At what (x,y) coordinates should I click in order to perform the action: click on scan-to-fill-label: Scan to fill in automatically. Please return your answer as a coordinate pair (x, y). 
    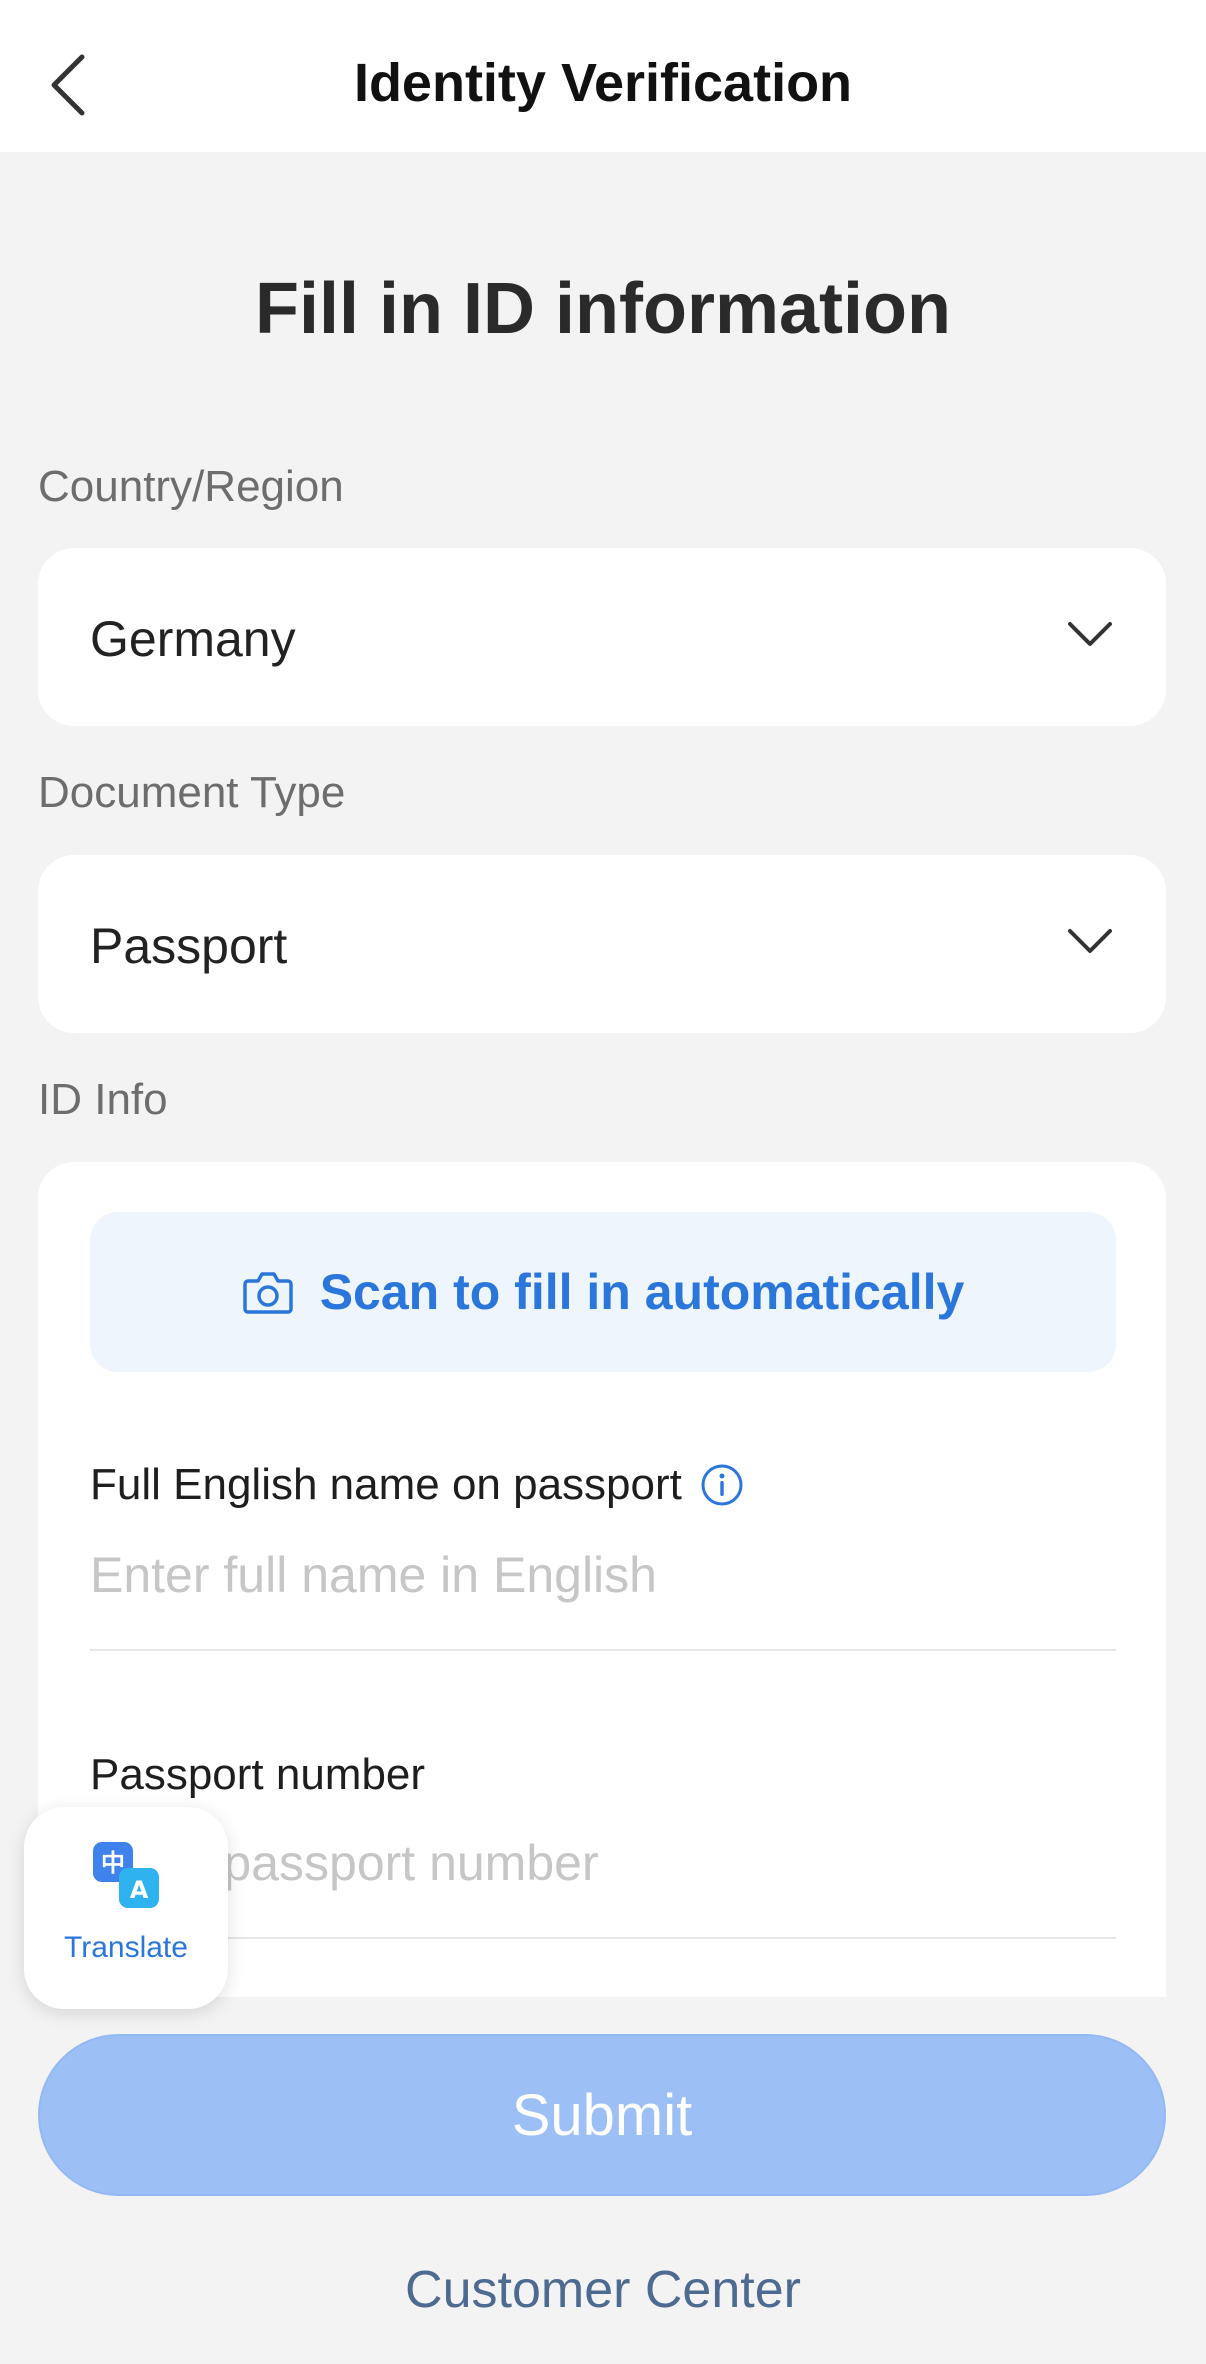
    Looking at the image, I should click on (642, 1292).